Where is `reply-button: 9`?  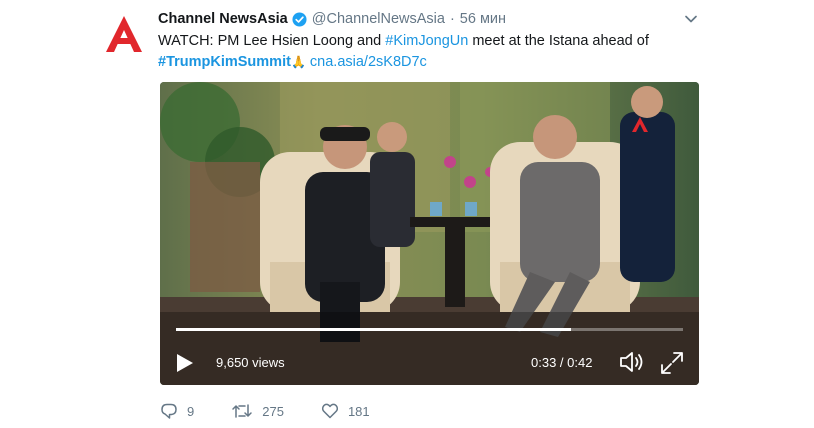 reply-button: 9 is located at coordinates (177, 411).